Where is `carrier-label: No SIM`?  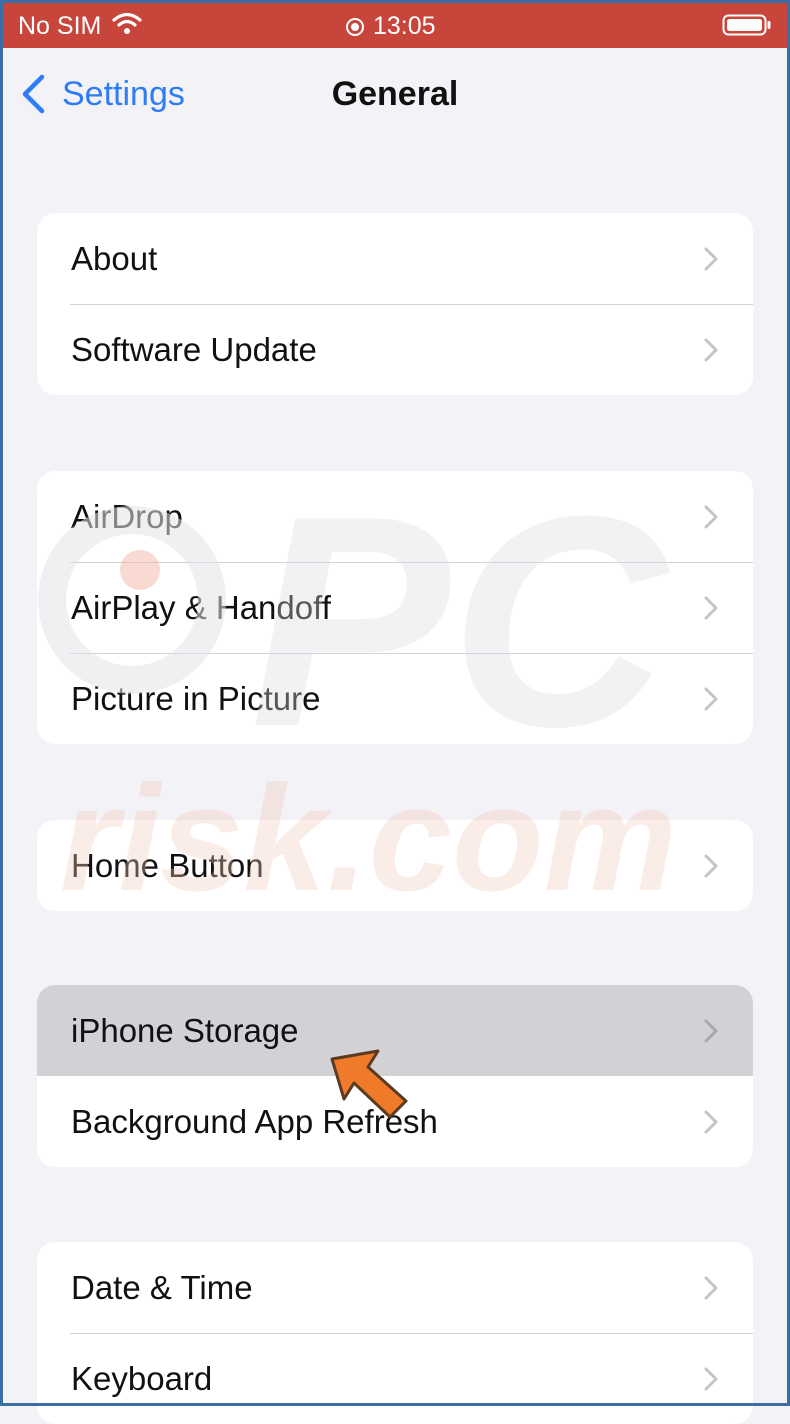 carrier-label: No SIM is located at coordinates (60, 26).